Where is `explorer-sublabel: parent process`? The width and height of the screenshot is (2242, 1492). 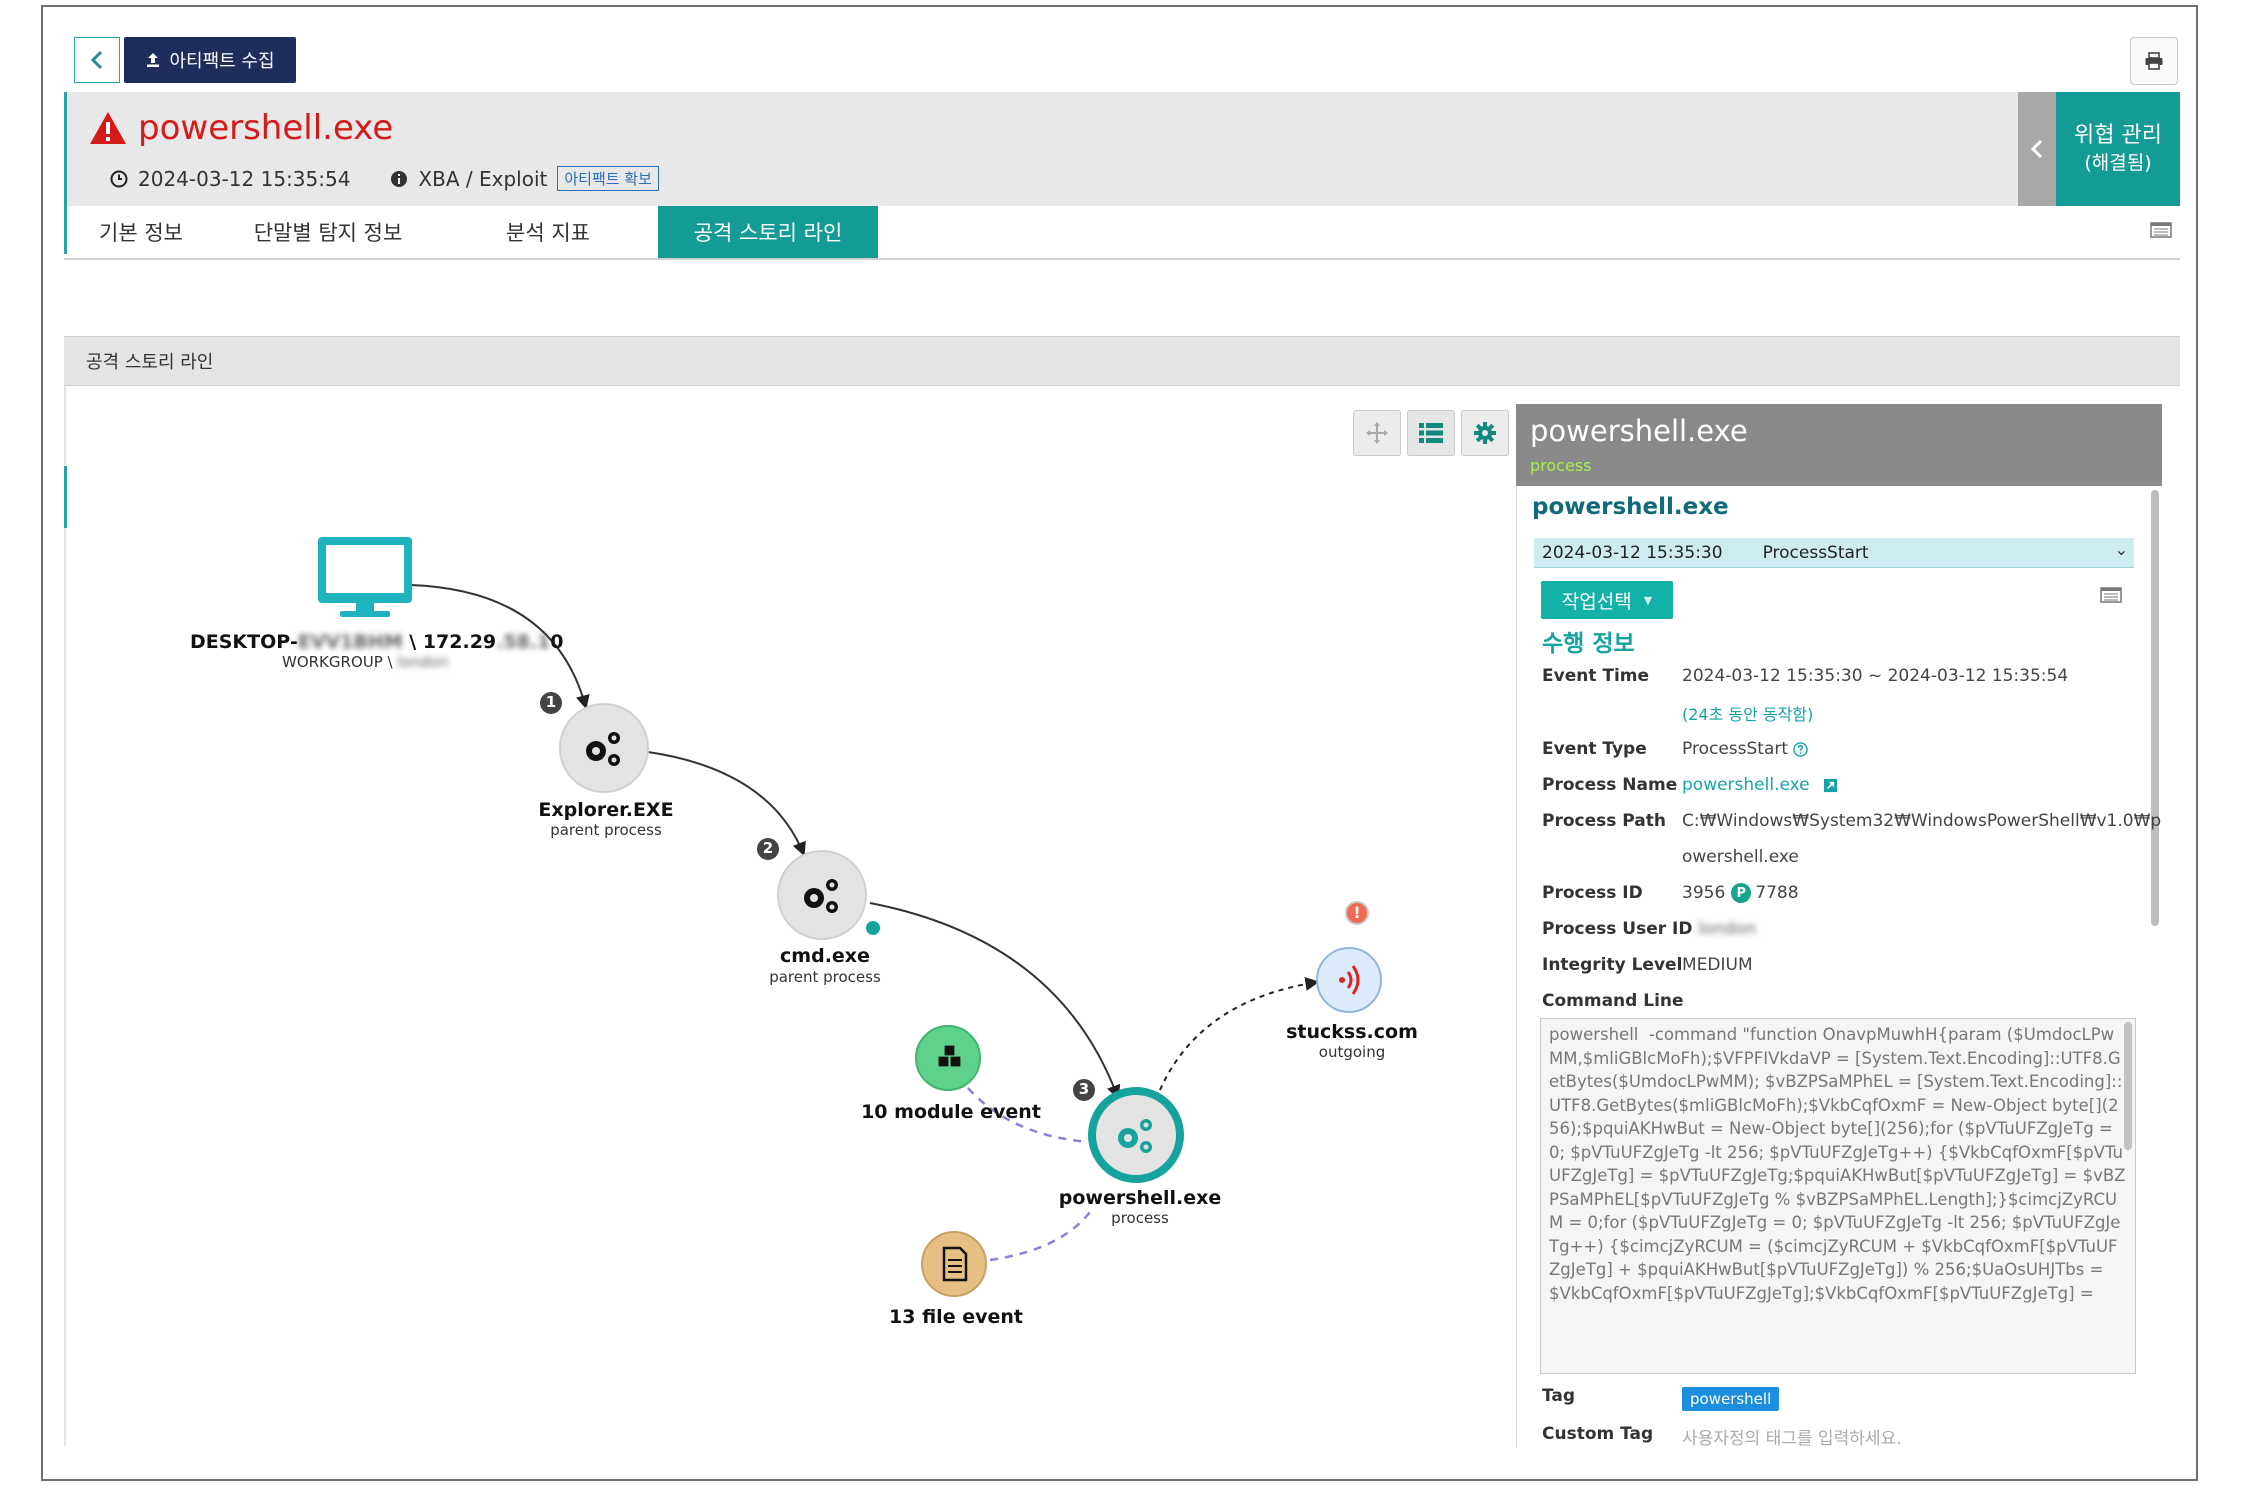
explorer-sublabel: parent process is located at coordinates (606, 830).